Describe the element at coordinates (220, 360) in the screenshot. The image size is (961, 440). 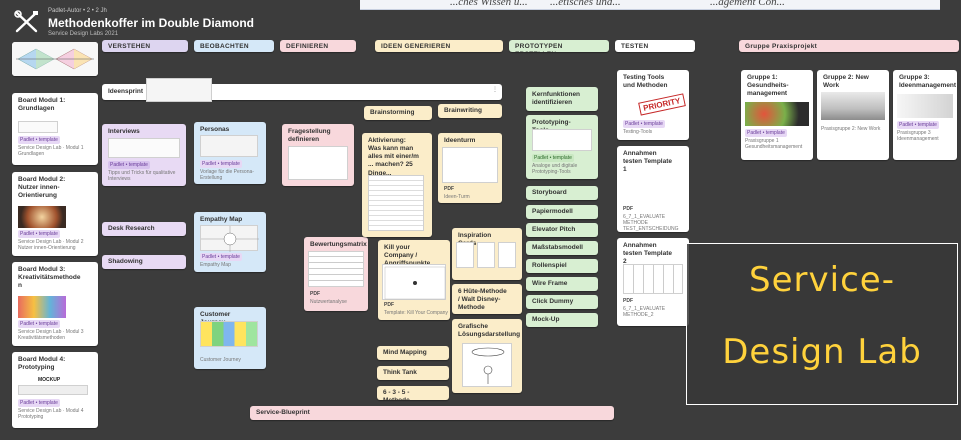
I see `customer-caption: Customer Journey` at that location.